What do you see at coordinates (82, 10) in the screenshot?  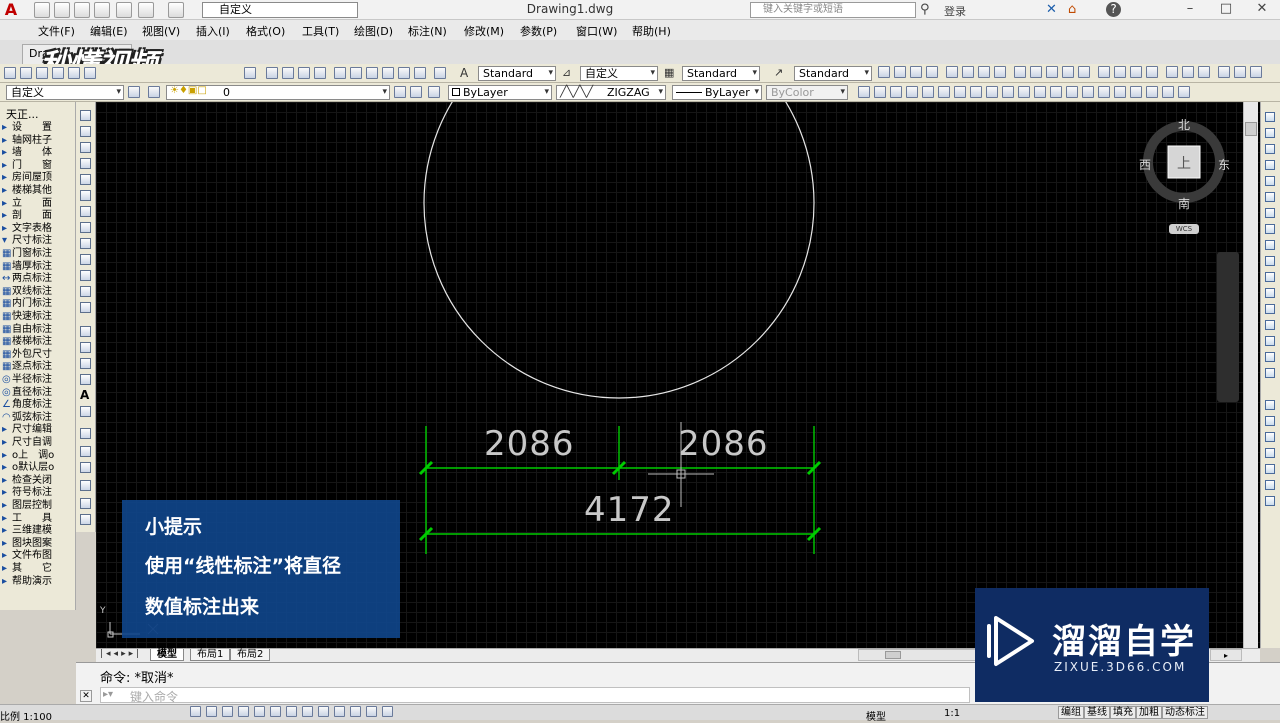 I see `save-icon` at bounding box center [82, 10].